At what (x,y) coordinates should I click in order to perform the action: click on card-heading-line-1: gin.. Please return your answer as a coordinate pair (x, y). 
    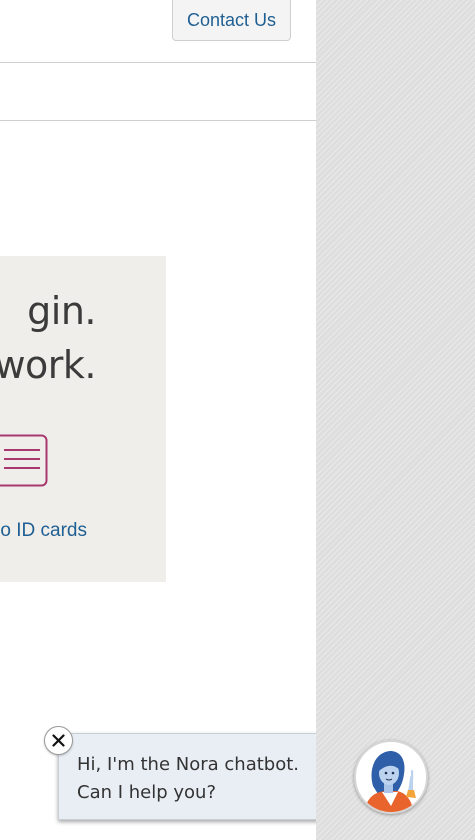
    Looking at the image, I should click on (61, 311).